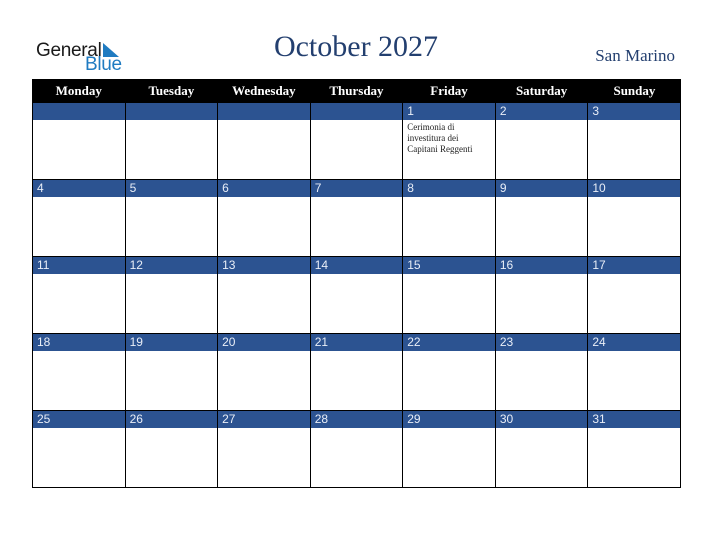  I want to click on day-cell: 12, so click(171, 295).